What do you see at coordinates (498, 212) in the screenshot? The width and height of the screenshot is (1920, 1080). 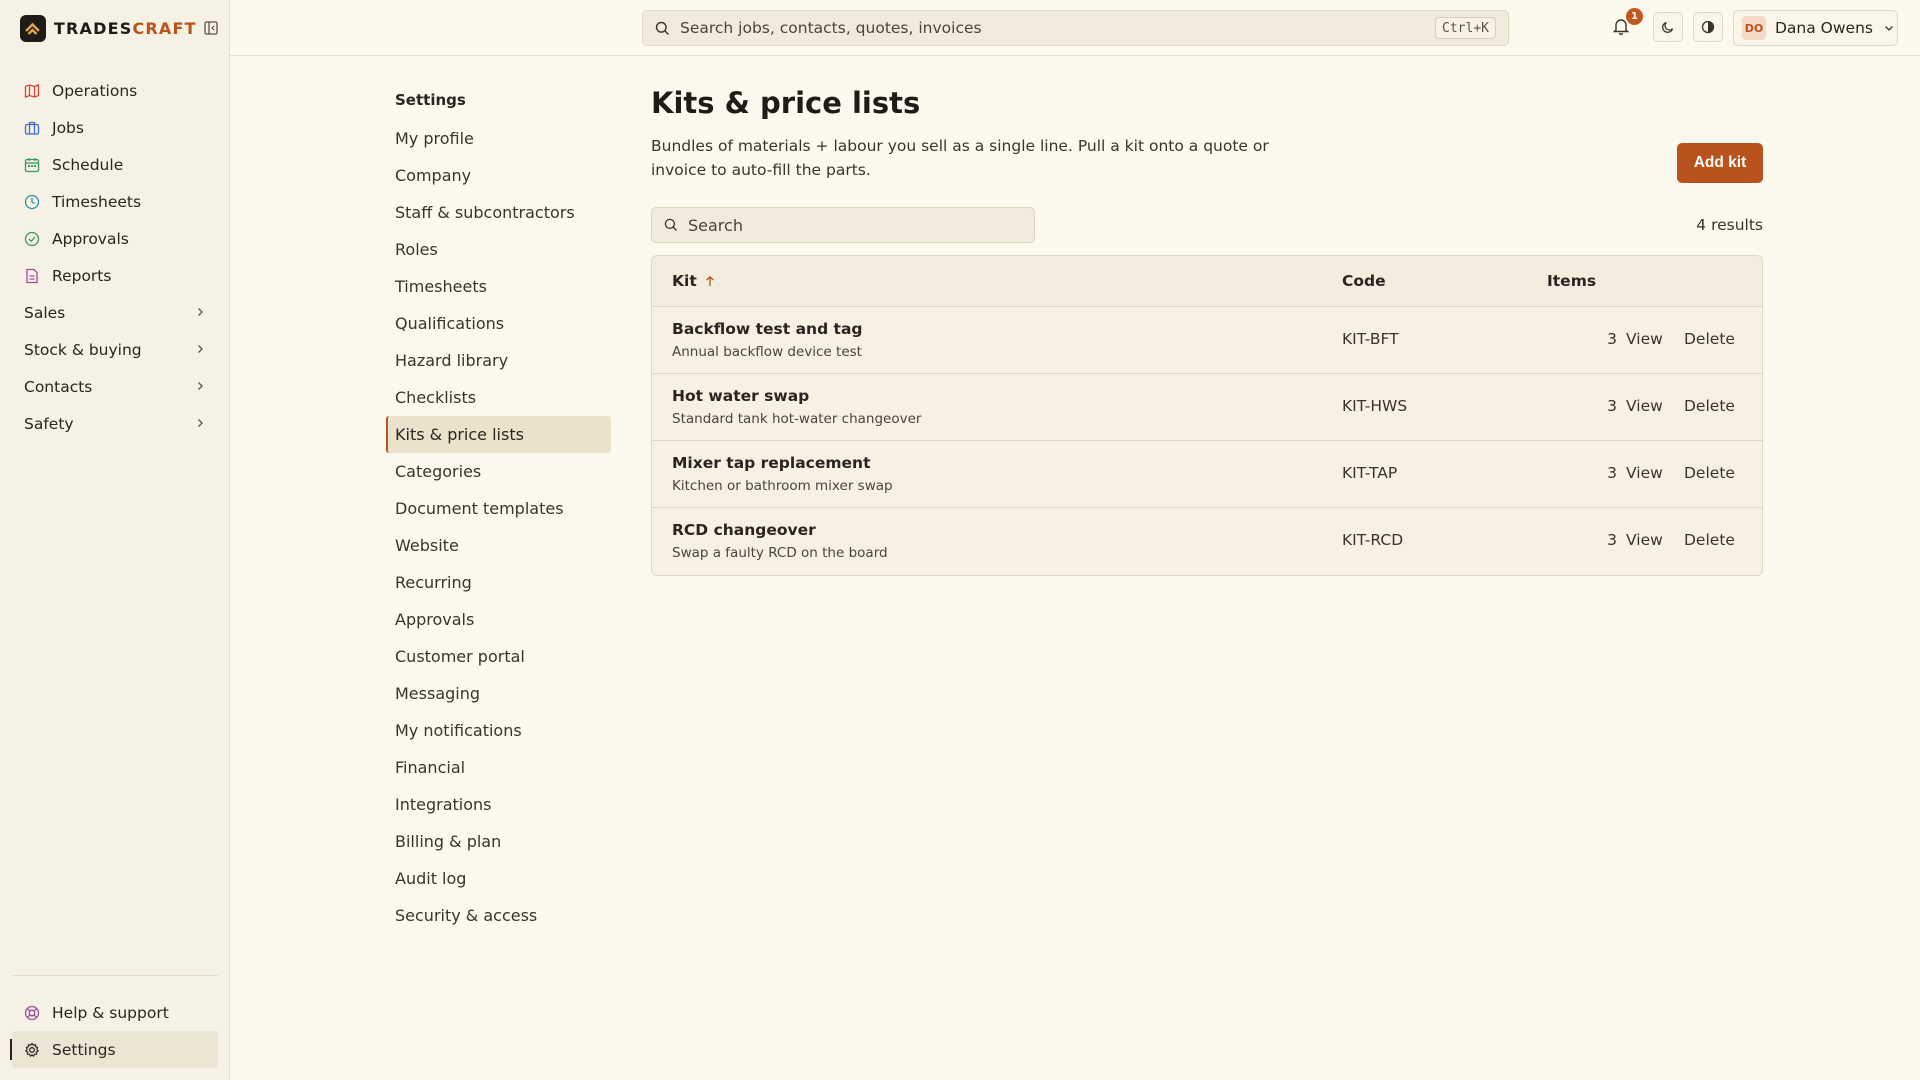 I see `settings-item-staff: Staff & subcontractors` at bounding box center [498, 212].